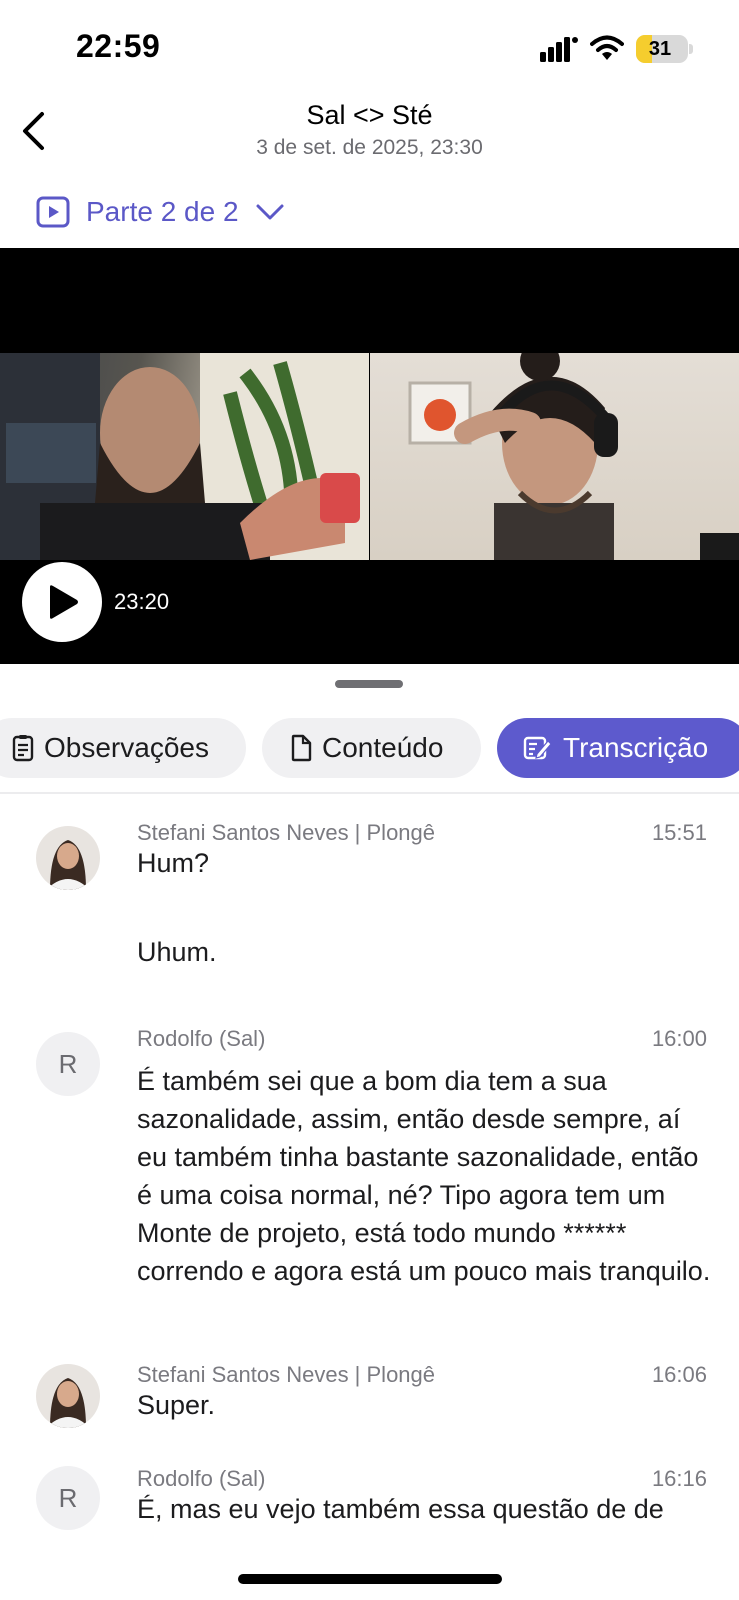  I want to click on play-icon, so click(64, 602).